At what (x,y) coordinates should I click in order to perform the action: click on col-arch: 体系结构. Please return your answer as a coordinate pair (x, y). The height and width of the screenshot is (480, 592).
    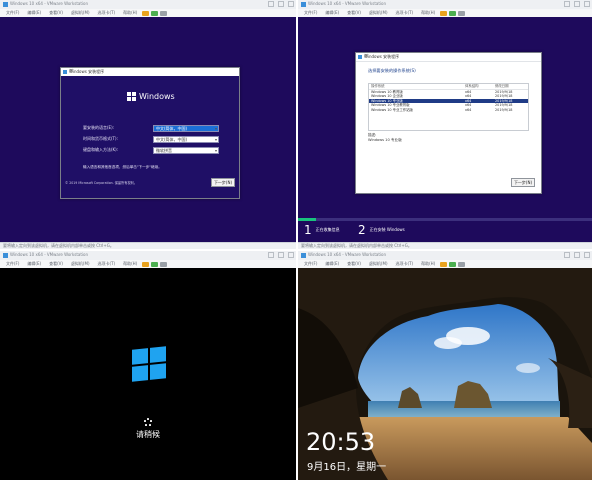
    Looking at the image, I should click on (472, 86).